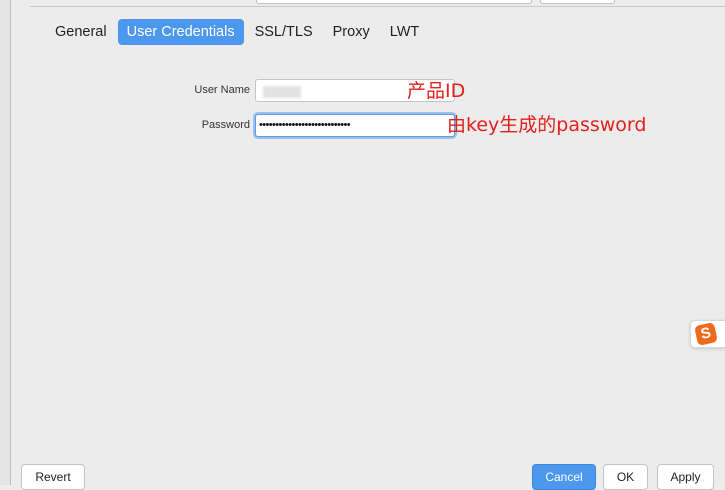 This screenshot has width=725, height=490. Describe the element at coordinates (222, 90) in the screenshot. I see `username-label: User Name` at that location.